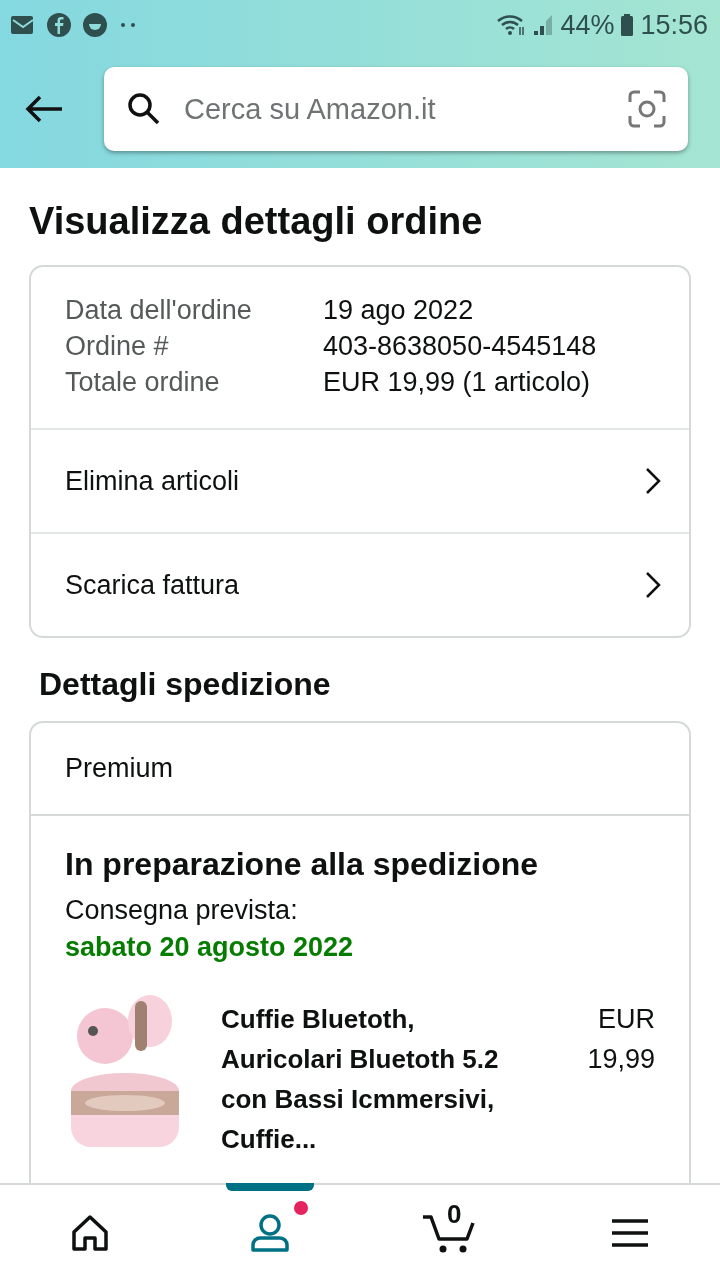 The height and width of the screenshot is (1280, 720). What do you see at coordinates (270, 1232) in the screenshot?
I see `person-icon` at bounding box center [270, 1232].